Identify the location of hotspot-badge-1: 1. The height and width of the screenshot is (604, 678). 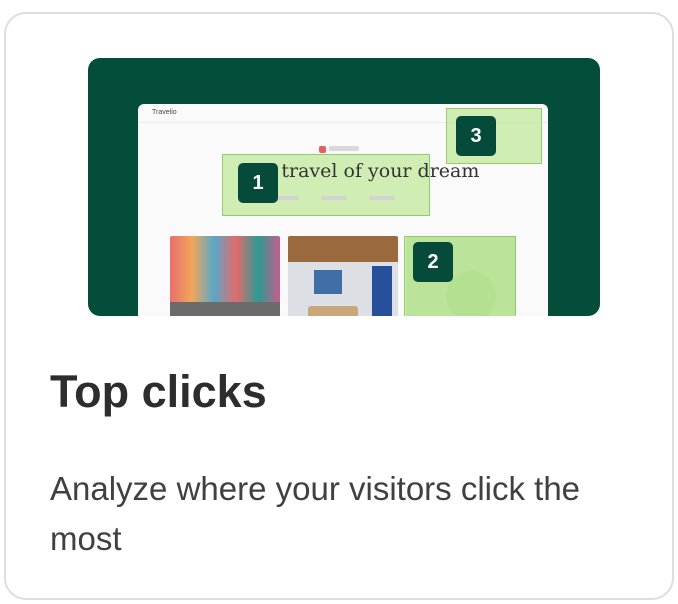
(258, 183).